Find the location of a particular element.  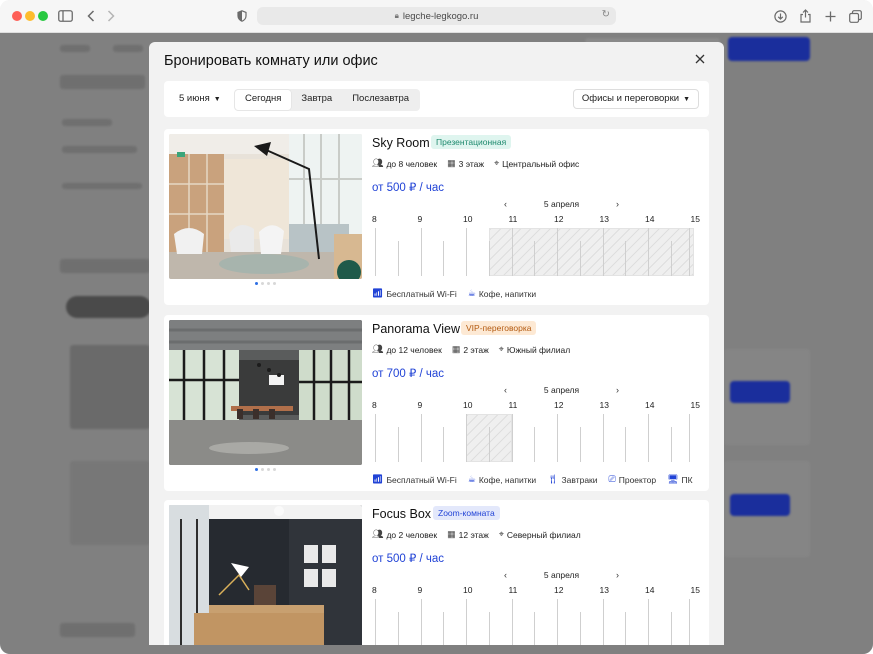

browser-toolbar: 🔒︎ legche-legkogo.ru ↻ is located at coordinates (436, 16).